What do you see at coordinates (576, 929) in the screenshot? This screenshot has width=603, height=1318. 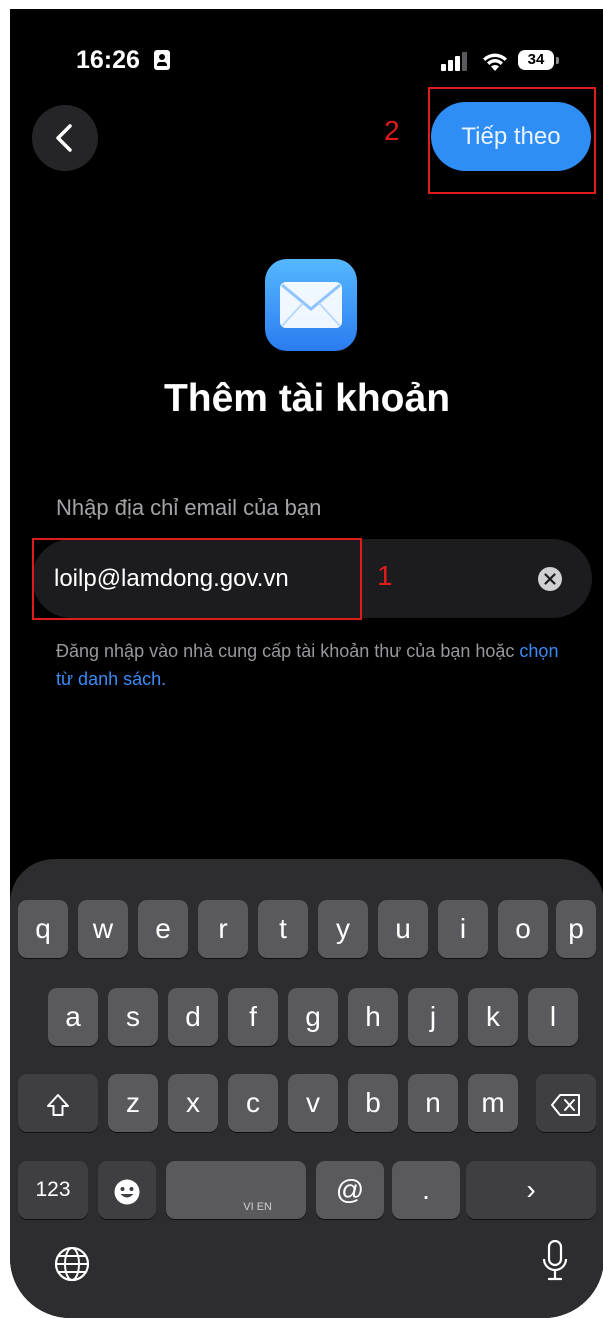 I see `key-p: p` at bounding box center [576, 929].